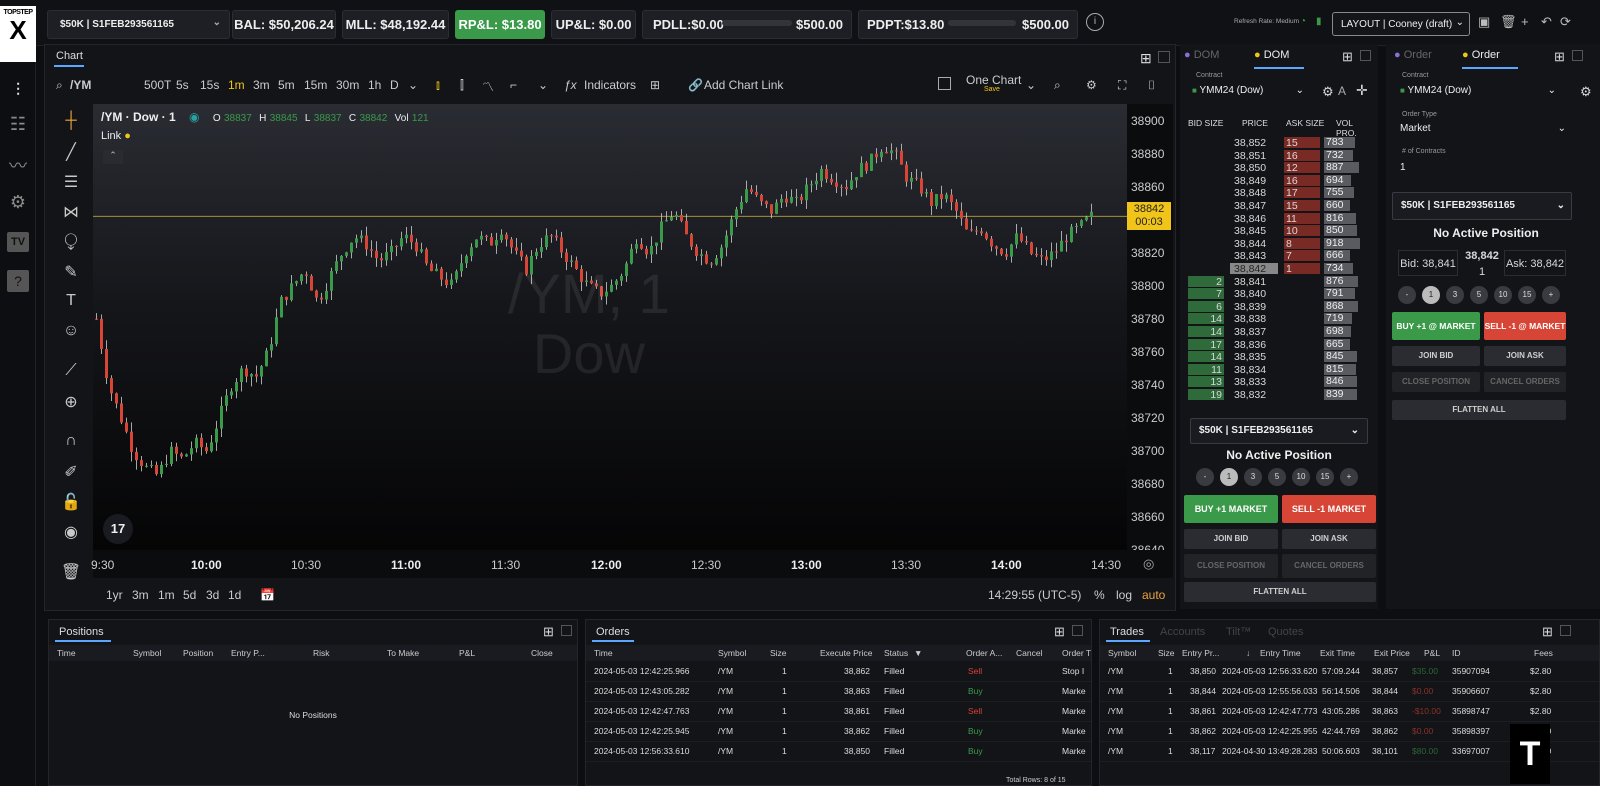 Image resolution: width=1600 pixels, height=786 pixels. What do you see at coordinates (71, 473) in the screenshot?
I see `pencil-lock-icon: ✐` at bounding box center [71, 473].